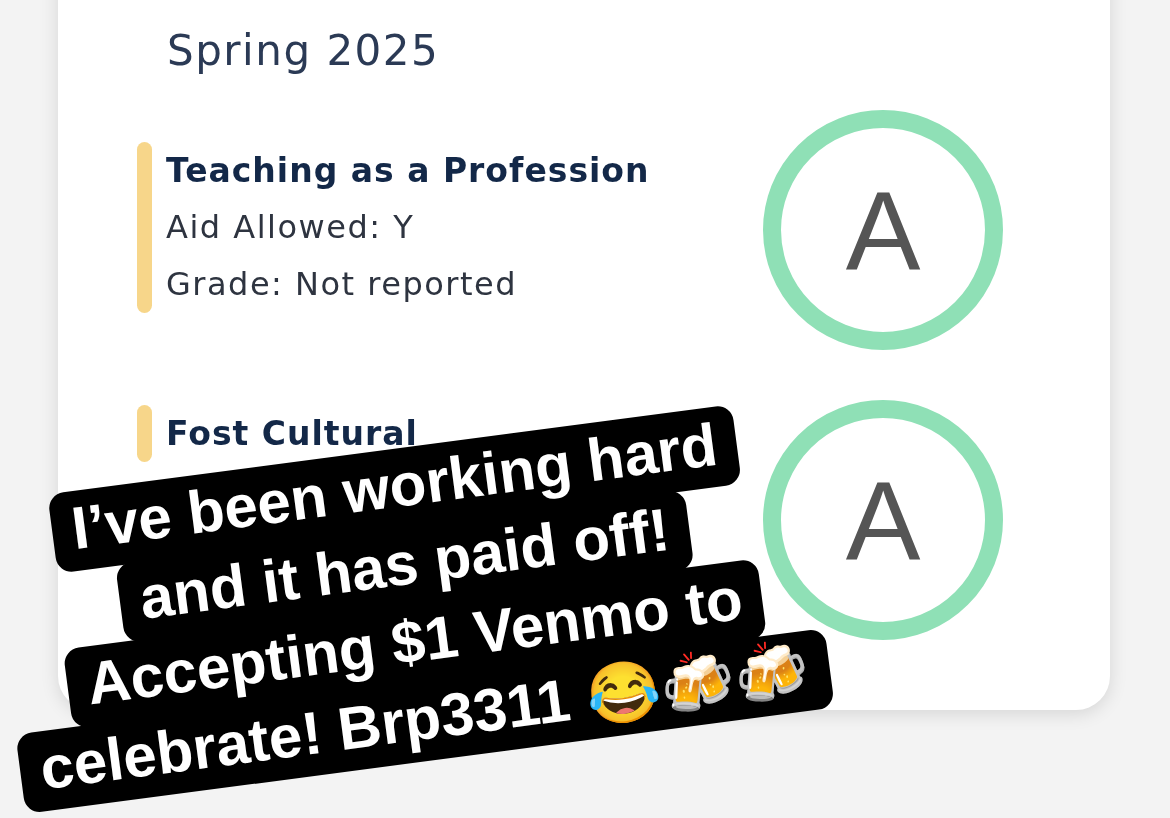 The height and width of the screenshot is (818, 1170). What do you see at coordinates (144, 433) in the screenshot?
I see `accent-bar` at bounding box center [144, 433].